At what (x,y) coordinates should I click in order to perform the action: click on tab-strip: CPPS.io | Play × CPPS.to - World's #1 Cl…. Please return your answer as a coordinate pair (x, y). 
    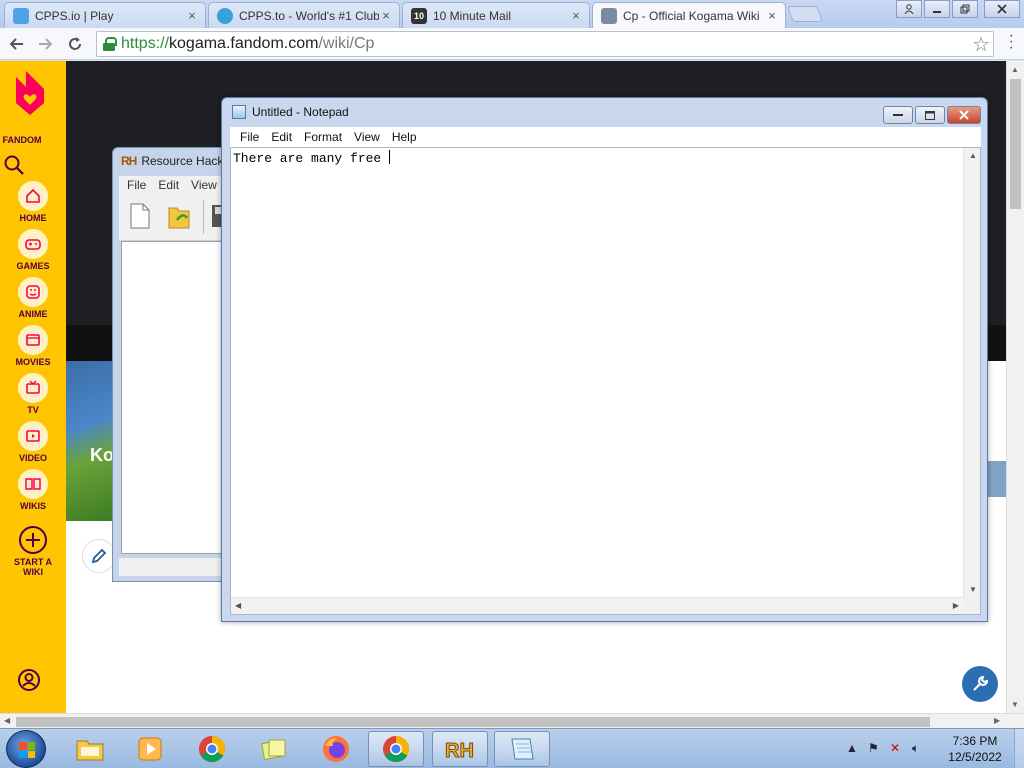
    Looking at the image, I should click on (512, 14).